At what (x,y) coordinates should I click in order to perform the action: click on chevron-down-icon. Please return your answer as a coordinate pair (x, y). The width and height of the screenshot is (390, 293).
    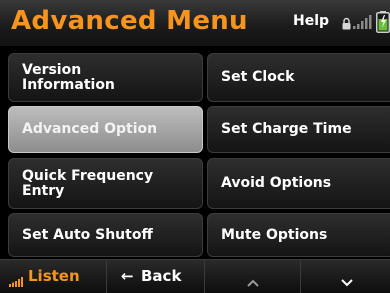
    Looking at the image, I should click on (347, 281).